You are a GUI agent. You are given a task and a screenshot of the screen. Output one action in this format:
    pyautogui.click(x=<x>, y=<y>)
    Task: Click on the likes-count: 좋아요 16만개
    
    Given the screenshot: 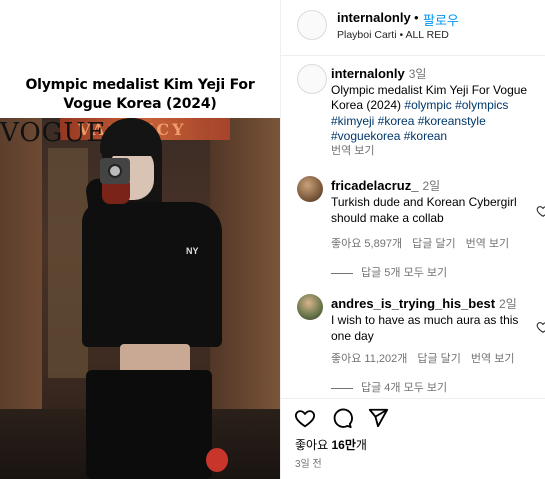 What is the action you would take?
    pyautogui.click(x=331, y=444)
    